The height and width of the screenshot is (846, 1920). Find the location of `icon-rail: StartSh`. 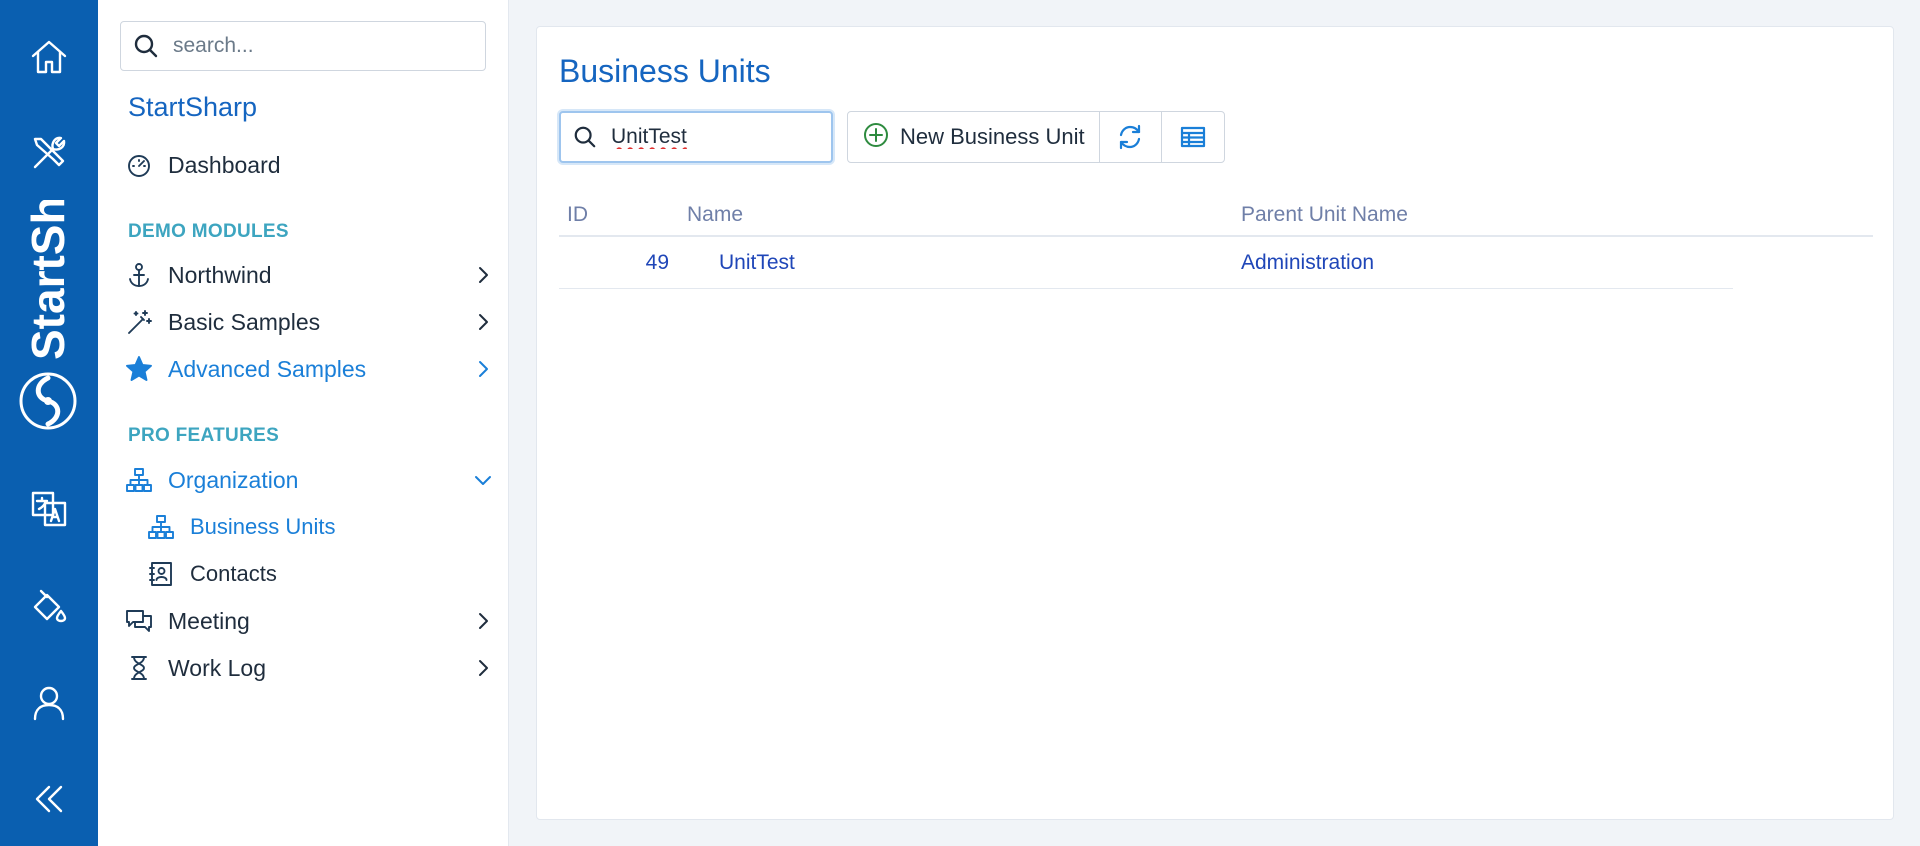

icon-rail: StartSh is located at coordinates (49, 423).